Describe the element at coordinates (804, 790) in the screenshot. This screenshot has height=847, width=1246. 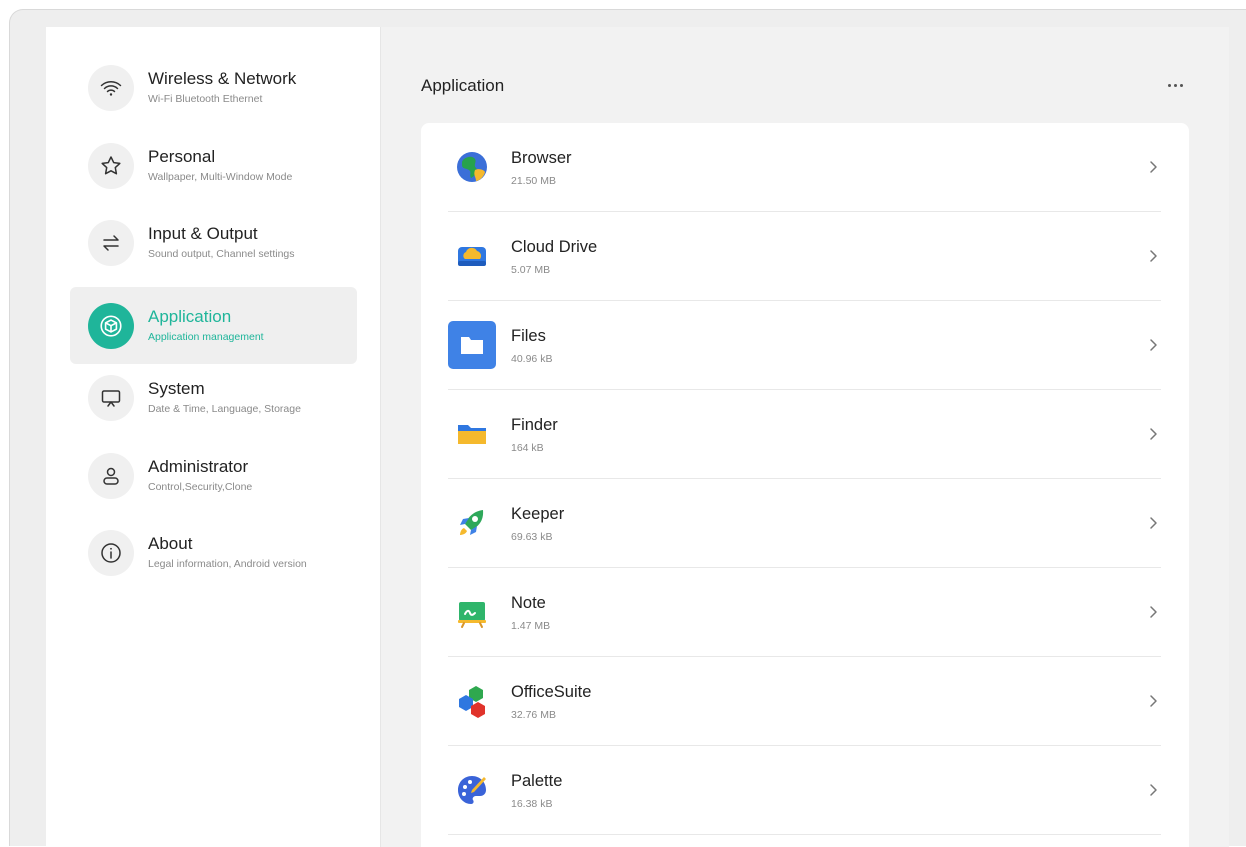
I see `app-row-palette: Palette 16.38 kB` at that location.